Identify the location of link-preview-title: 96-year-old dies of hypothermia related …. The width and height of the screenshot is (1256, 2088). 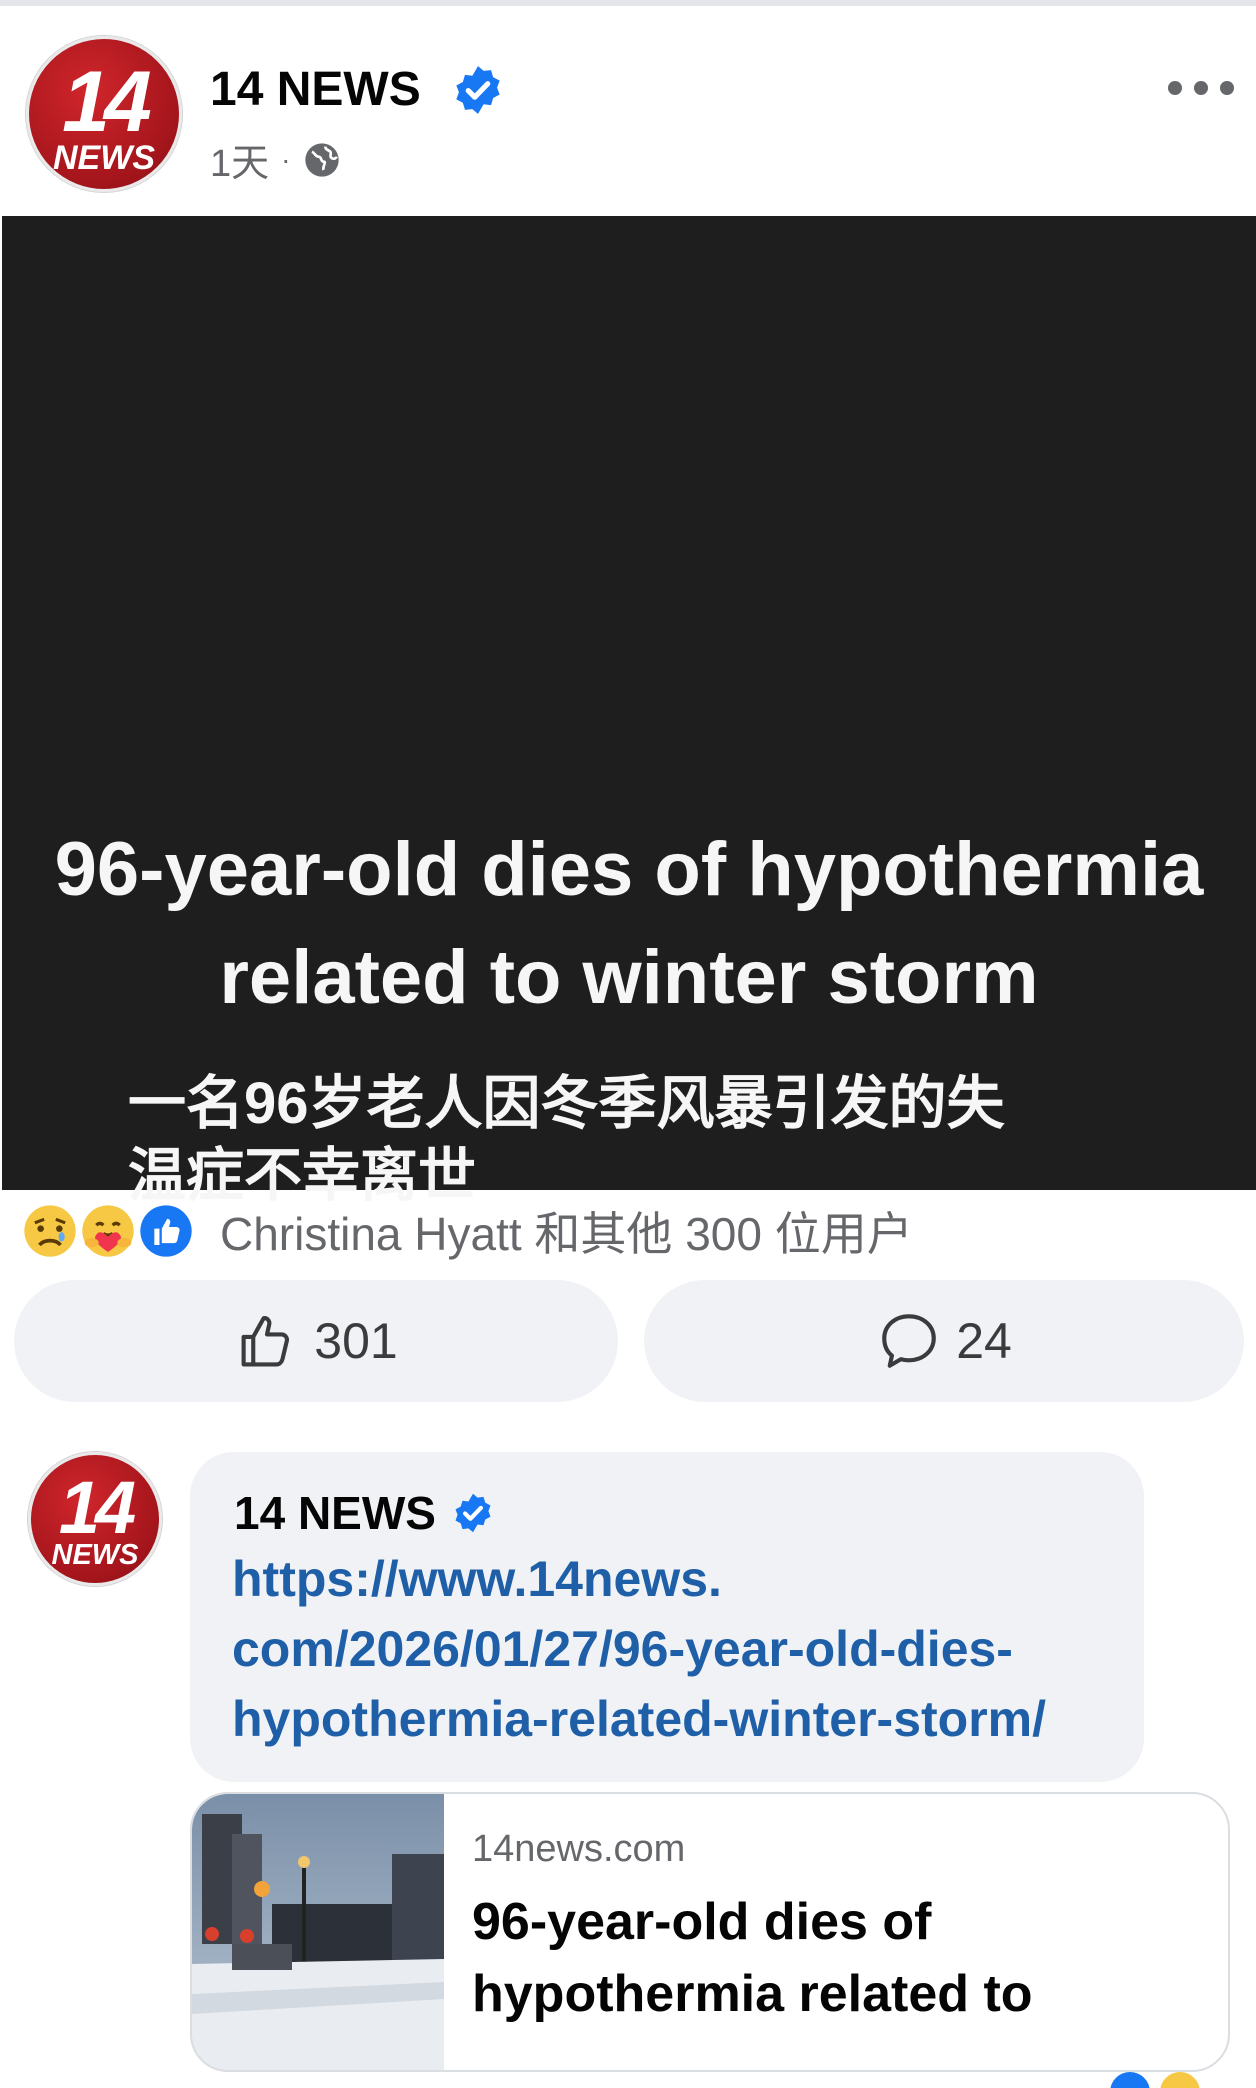
(822, 1958).